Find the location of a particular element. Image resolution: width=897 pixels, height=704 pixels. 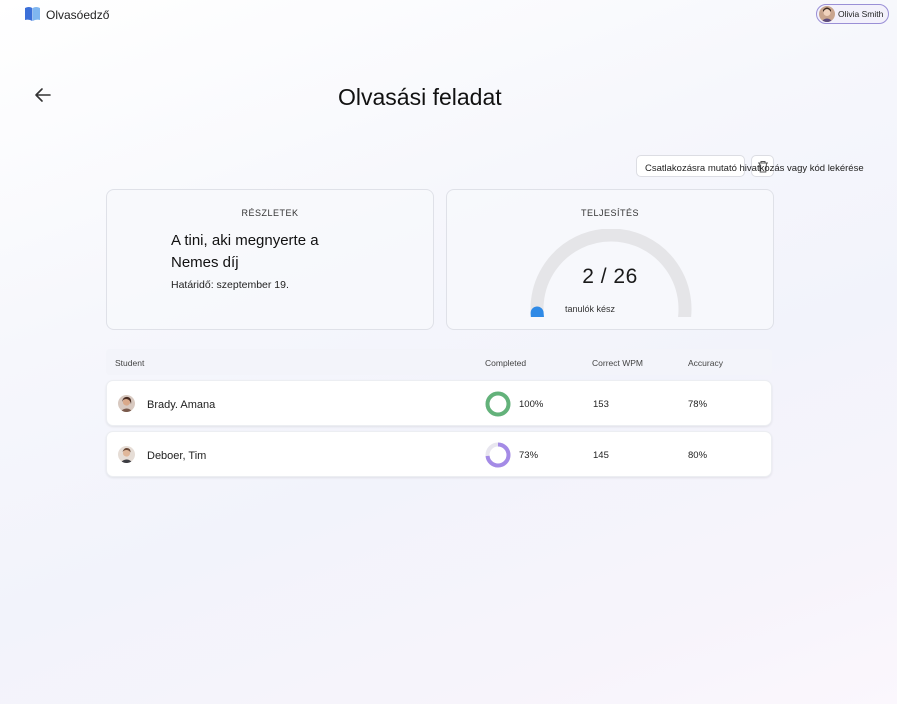

wpm-value: 145 is located at coordinates (601, 455).